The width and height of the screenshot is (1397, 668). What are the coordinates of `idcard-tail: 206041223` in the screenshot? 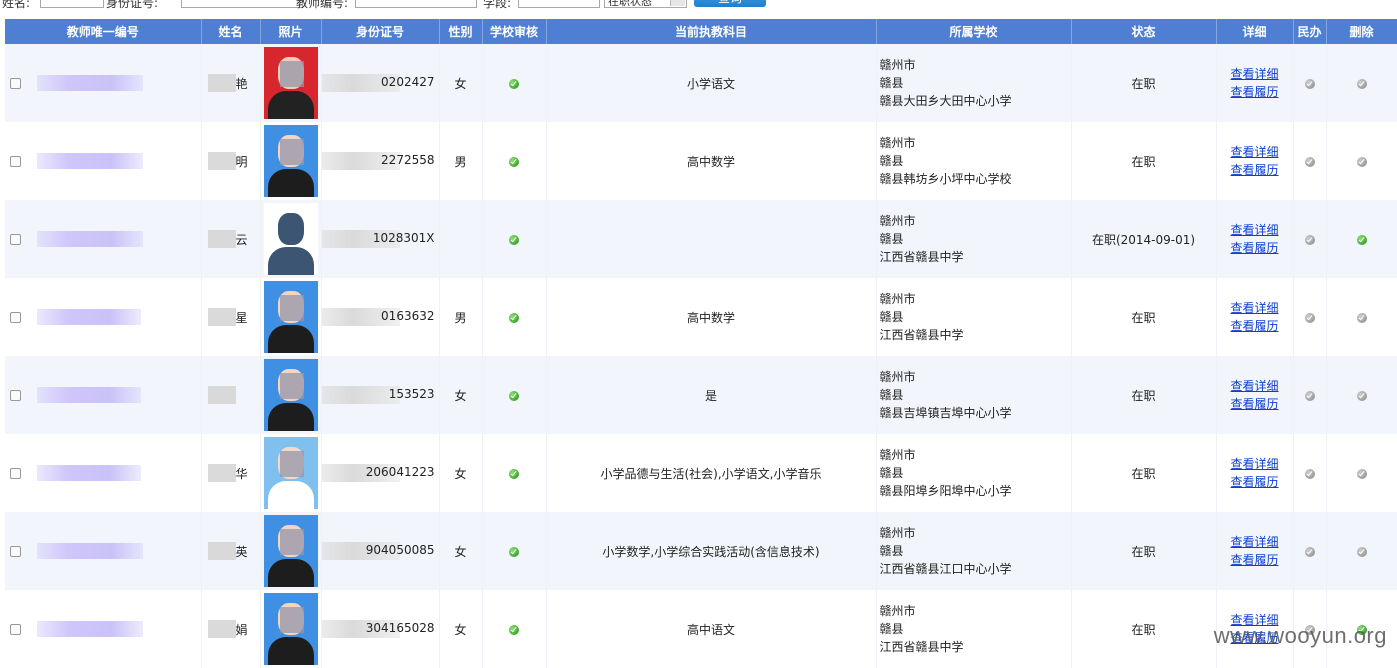 It's located at (400, 472).